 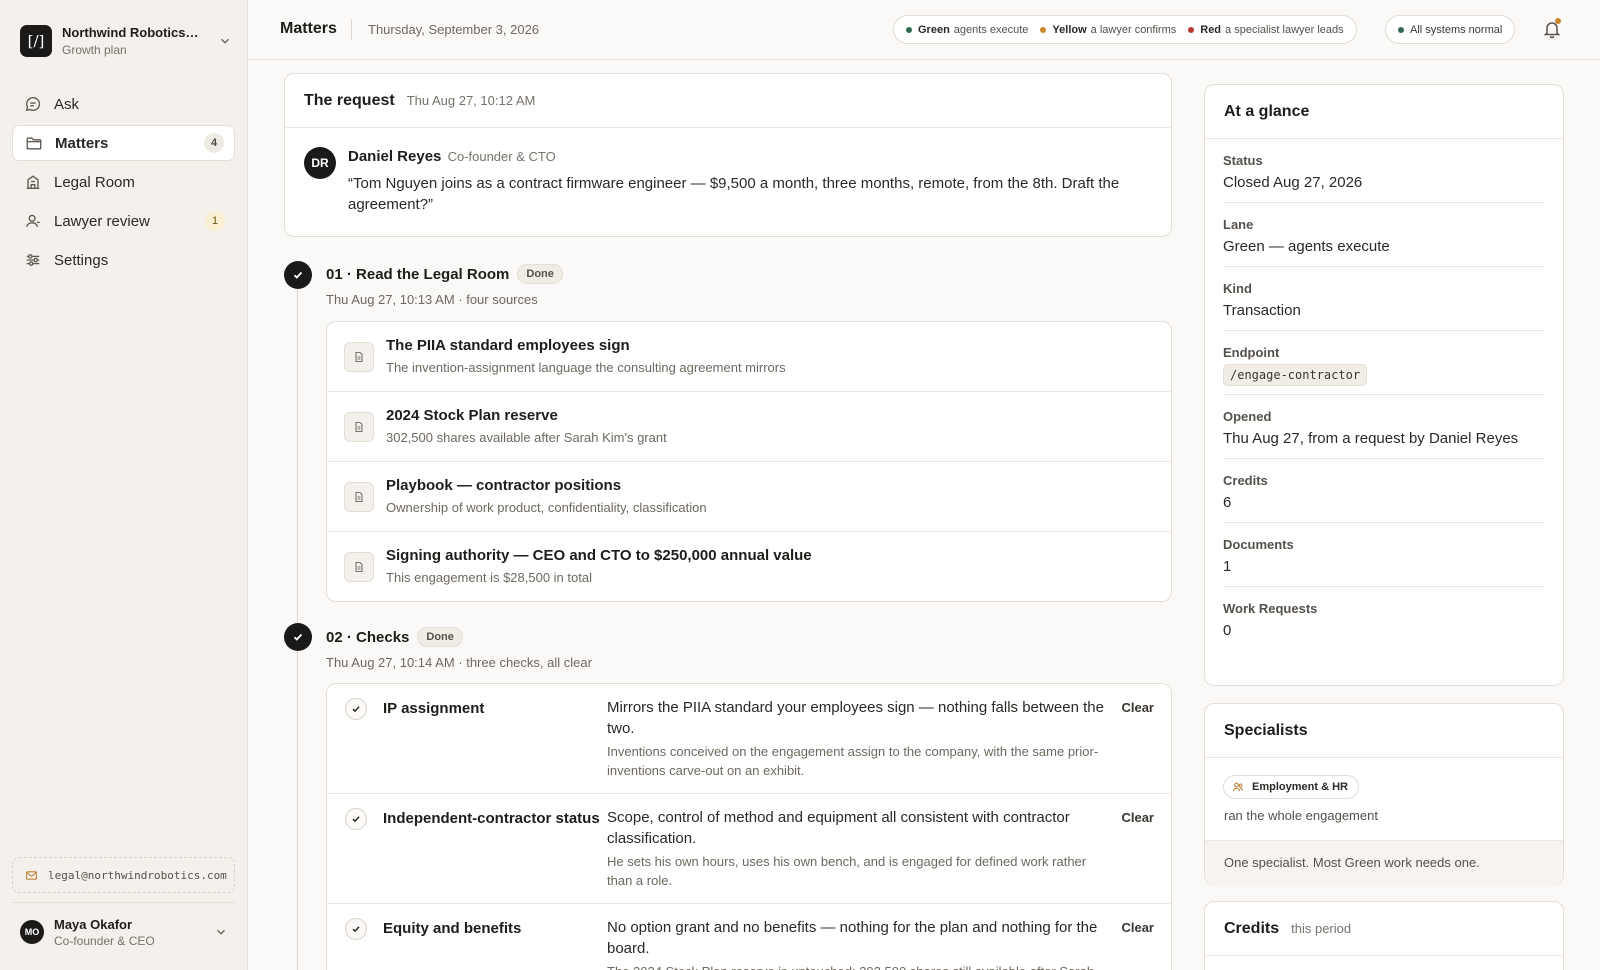 I want to click on check-name: IP assignment, so click(x=434, y=708).